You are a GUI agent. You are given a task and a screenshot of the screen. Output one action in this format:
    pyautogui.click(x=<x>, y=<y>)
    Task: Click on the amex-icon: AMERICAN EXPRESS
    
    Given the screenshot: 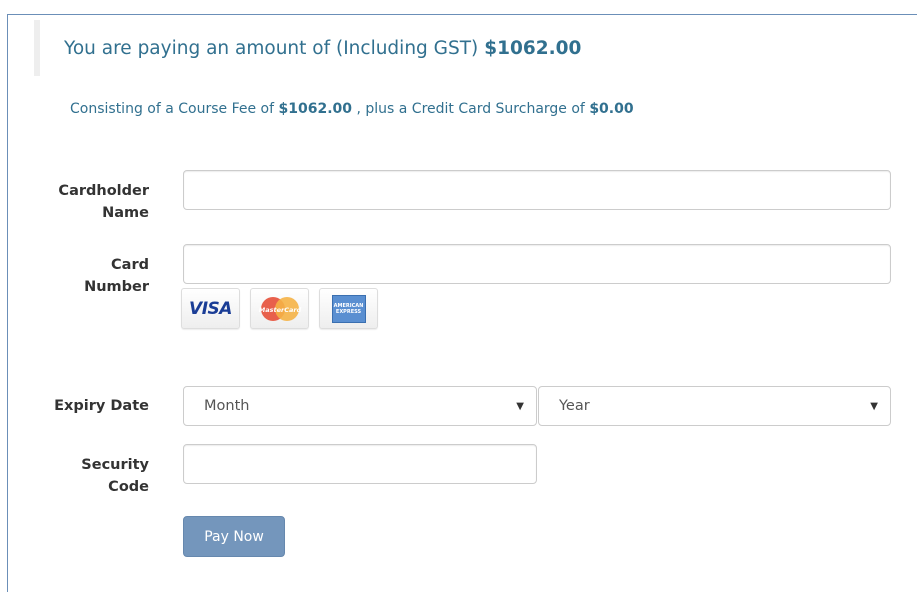 What is the action you would take?
    pyautogui.click(x=348, y=308)
    